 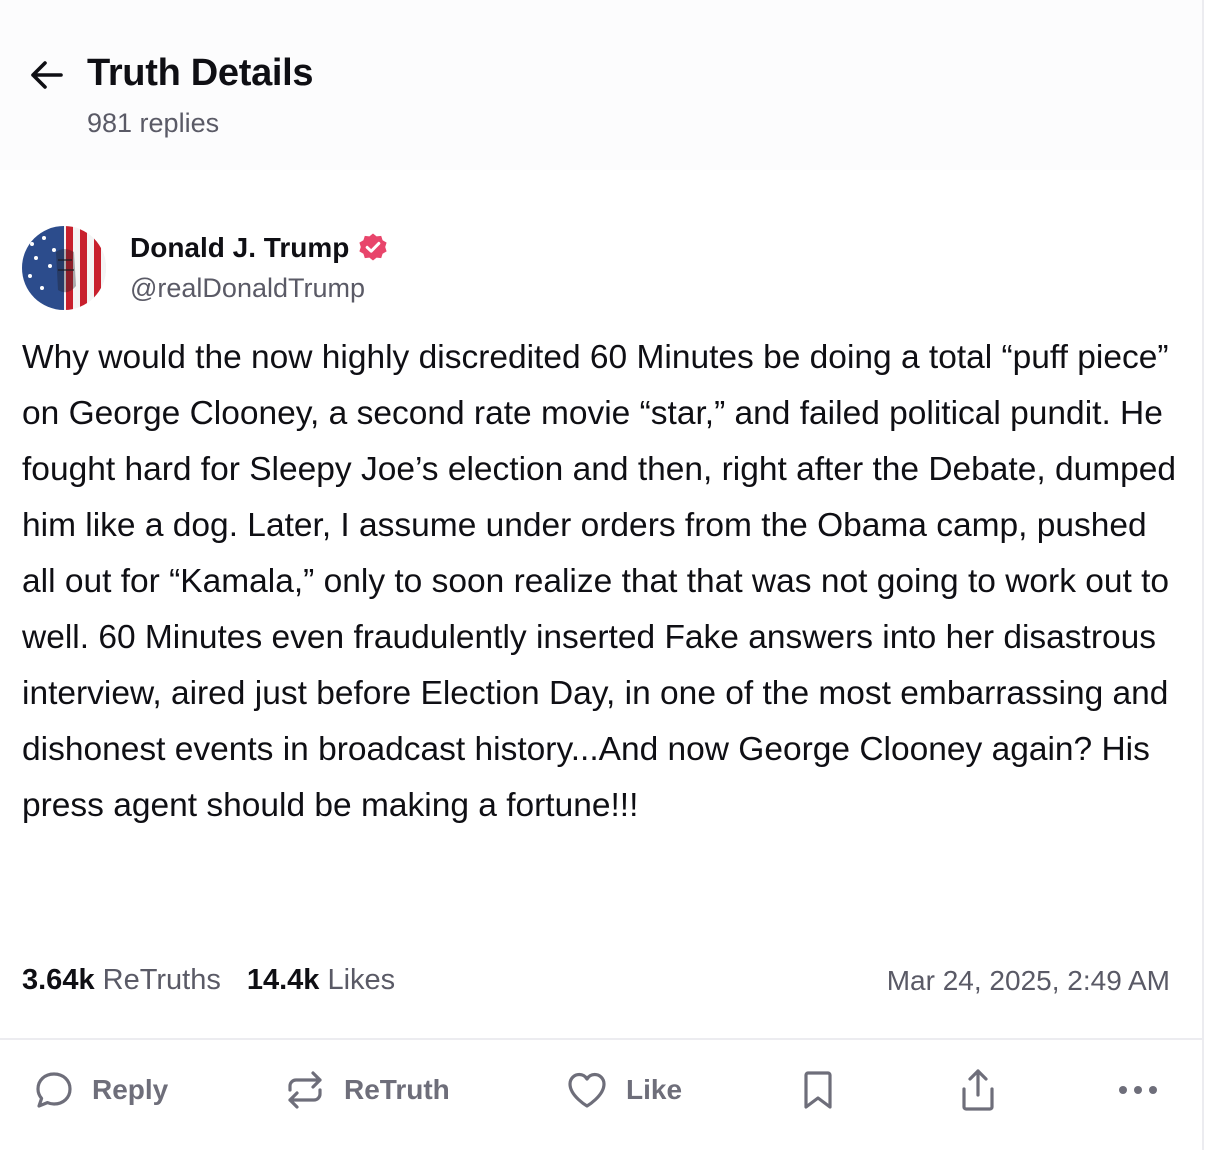 What do you see at coordinates (1028, 980) in the screenshot?
I see `post-timestamp: Mar 24, 2025, 2:49 AM` at bounding box center [1028, 980].